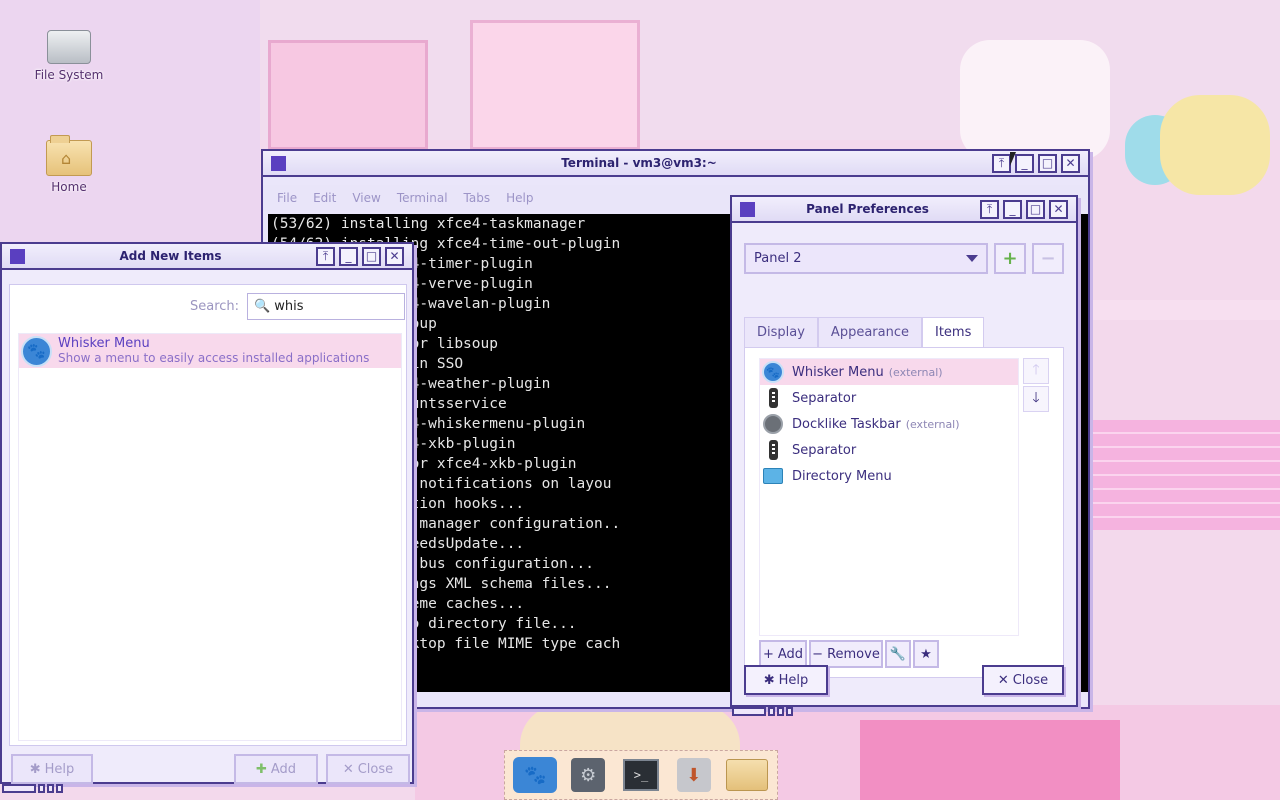 The width and height of the screenshot is (1280, 800). What do you see at coordinates (926, 654) in the screenshot?
I see `item-about-button: ★` at bounding box center [926, 654].